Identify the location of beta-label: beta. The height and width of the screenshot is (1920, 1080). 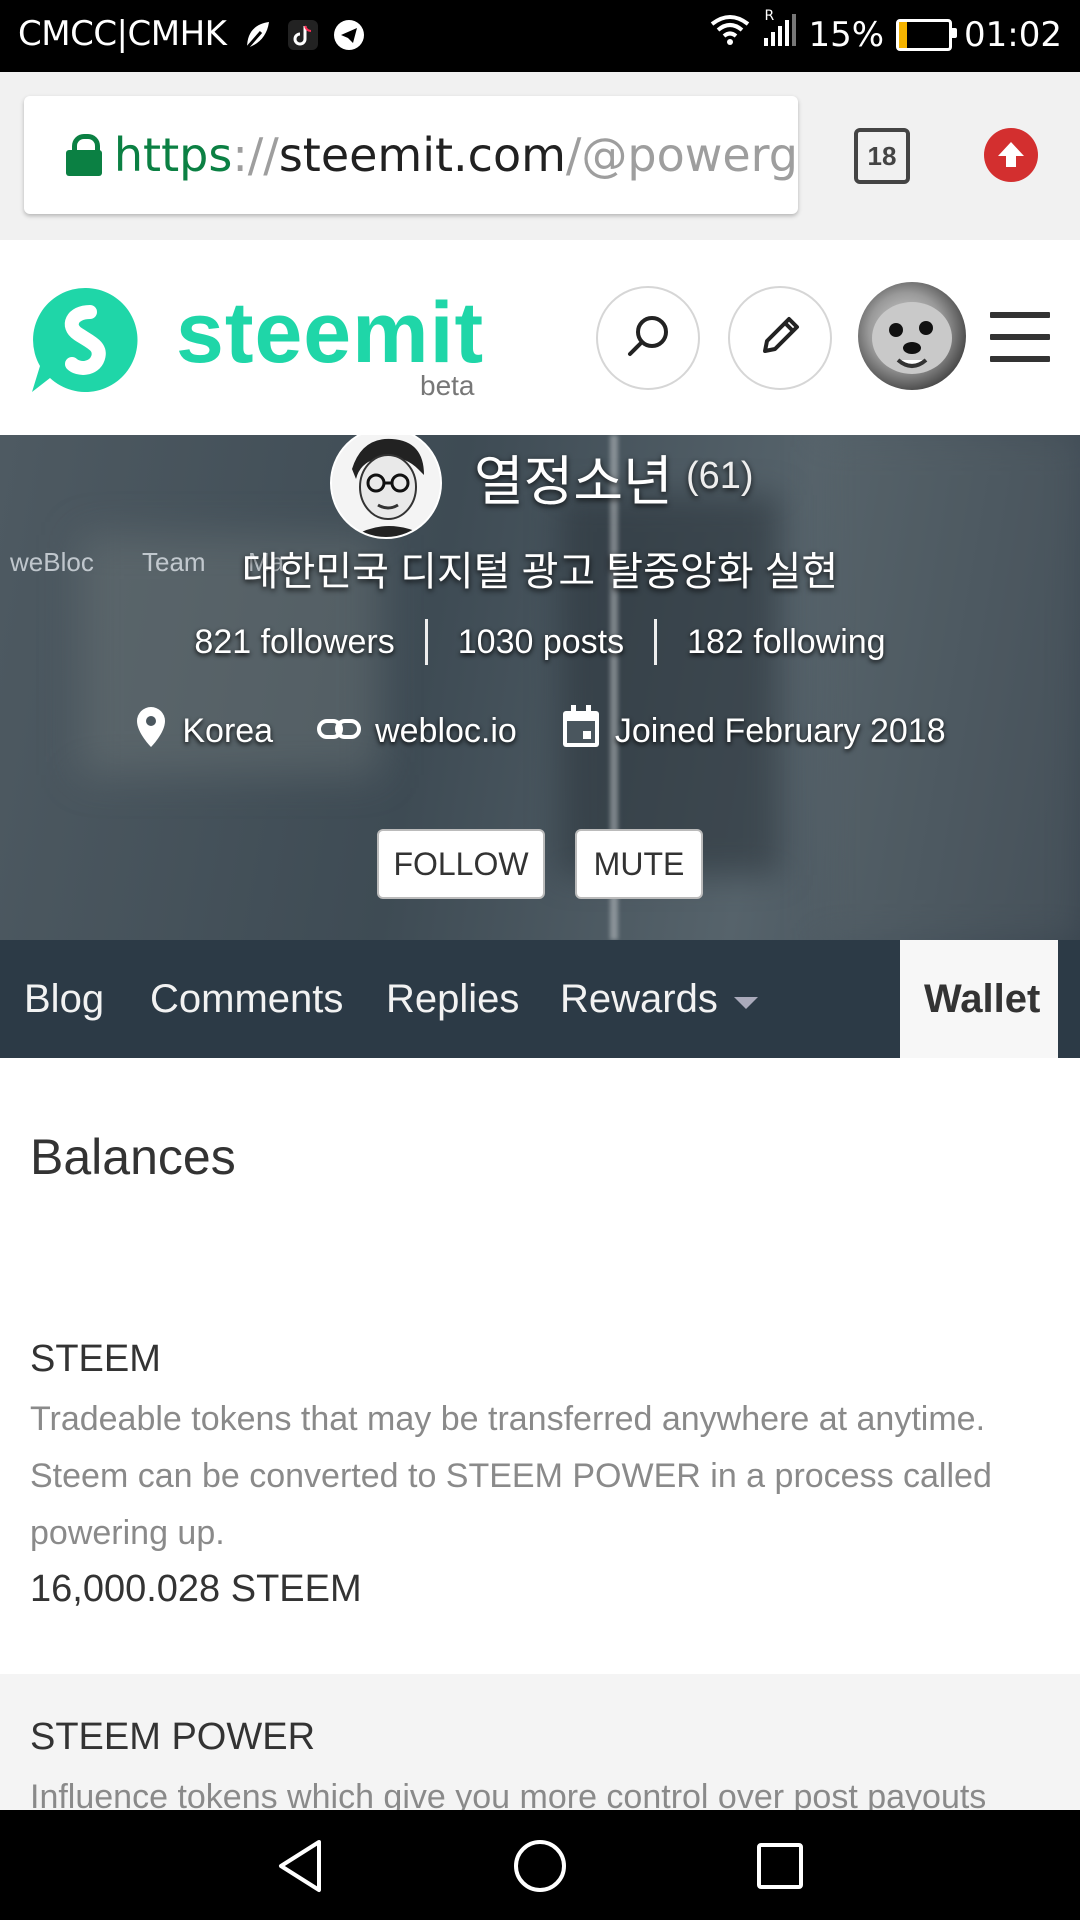
(447, 385).